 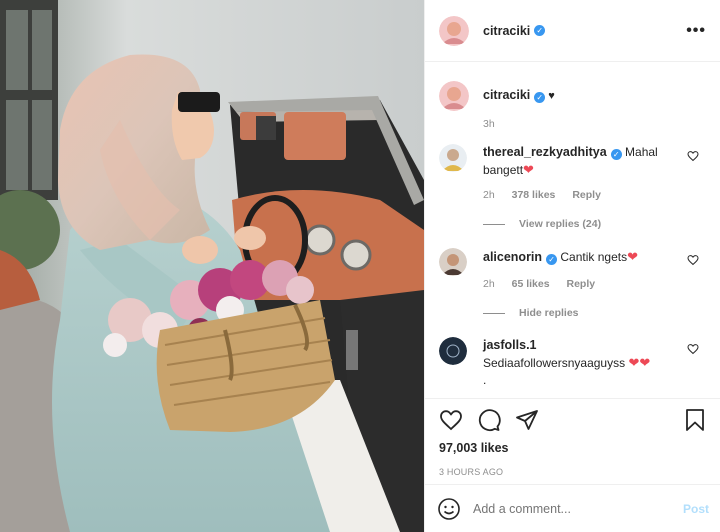 What do you see at coordinates (594, 257) in the screenshot?
I see `comment-text: Cantik ngets` at bounding box center [594, 257].